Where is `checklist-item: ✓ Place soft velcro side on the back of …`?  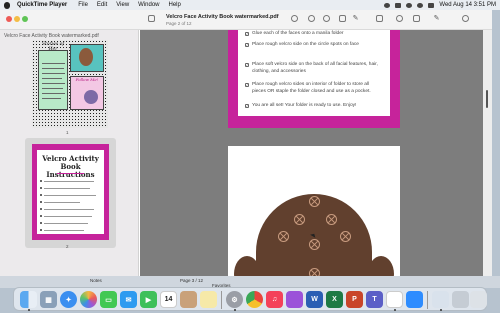 checklist-item: ✓ Place soft velcro side on the back of … is located at coordinates (314, 68).